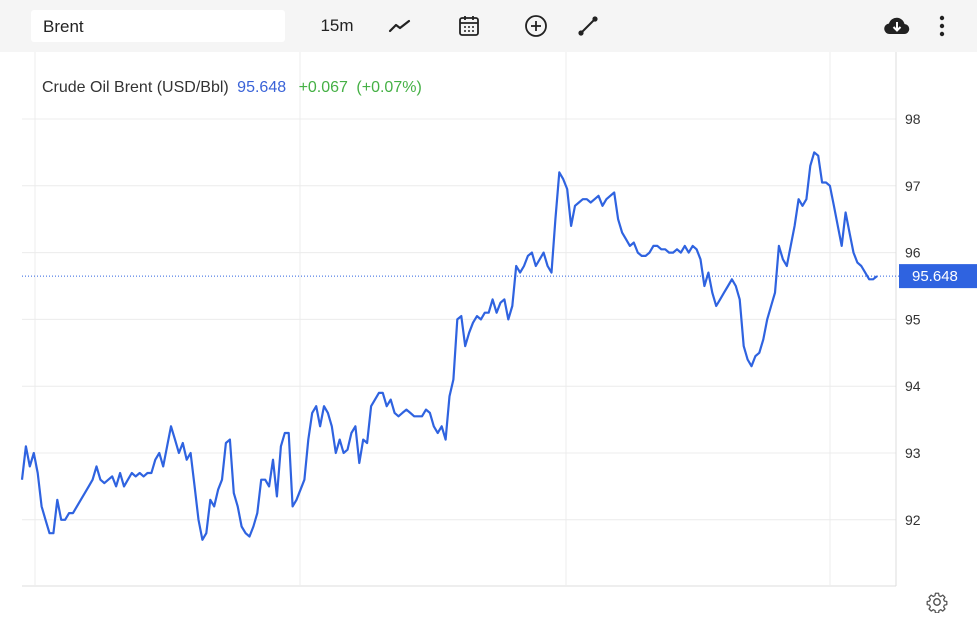 This screenshot has width=977, height=637. What do you see at coordinates (135, 87) in the screenshot?
I see `instrument-name: Crude Oil Brent (USD/Bbl)` at bounding box center [135, 87].